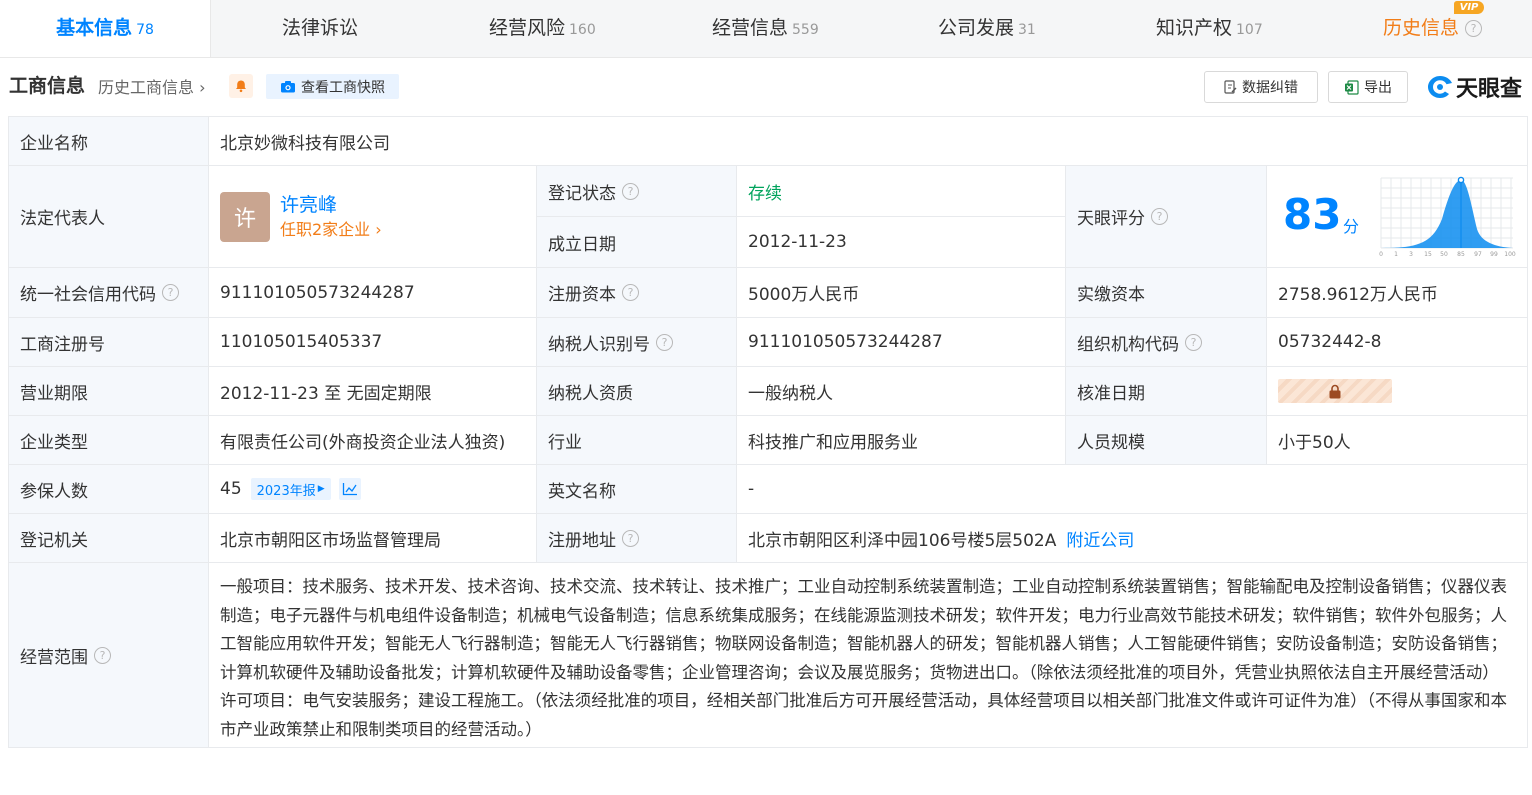 This screenshot has height=795, width=1532. Describe the element at coordinates (1510, 254) in the screenshot. I see `score-axis-tick: 100` at that location.